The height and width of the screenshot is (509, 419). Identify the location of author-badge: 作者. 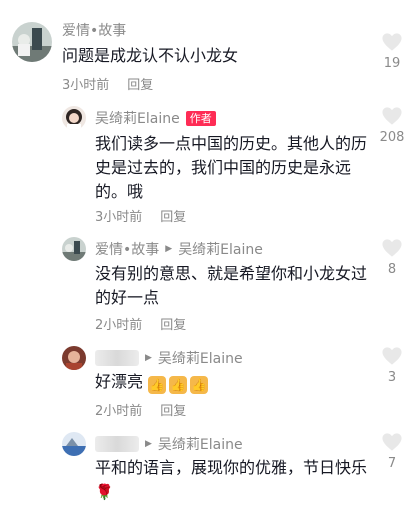
(200, 118).